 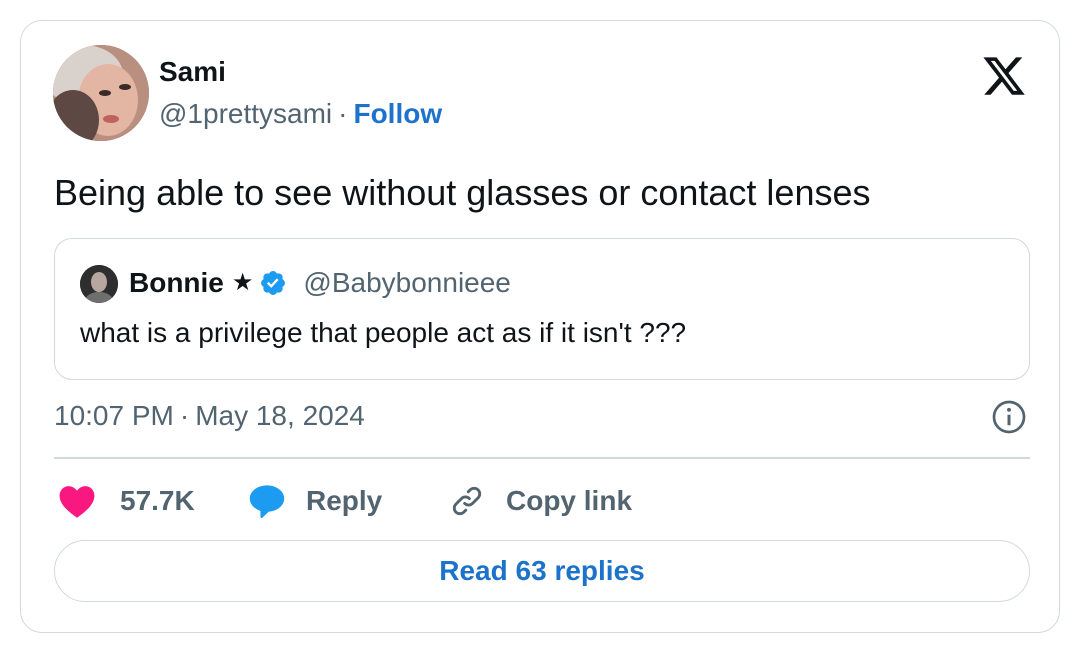 I want to click on copy-link-button: Copy link, so click(x=540, y=501).